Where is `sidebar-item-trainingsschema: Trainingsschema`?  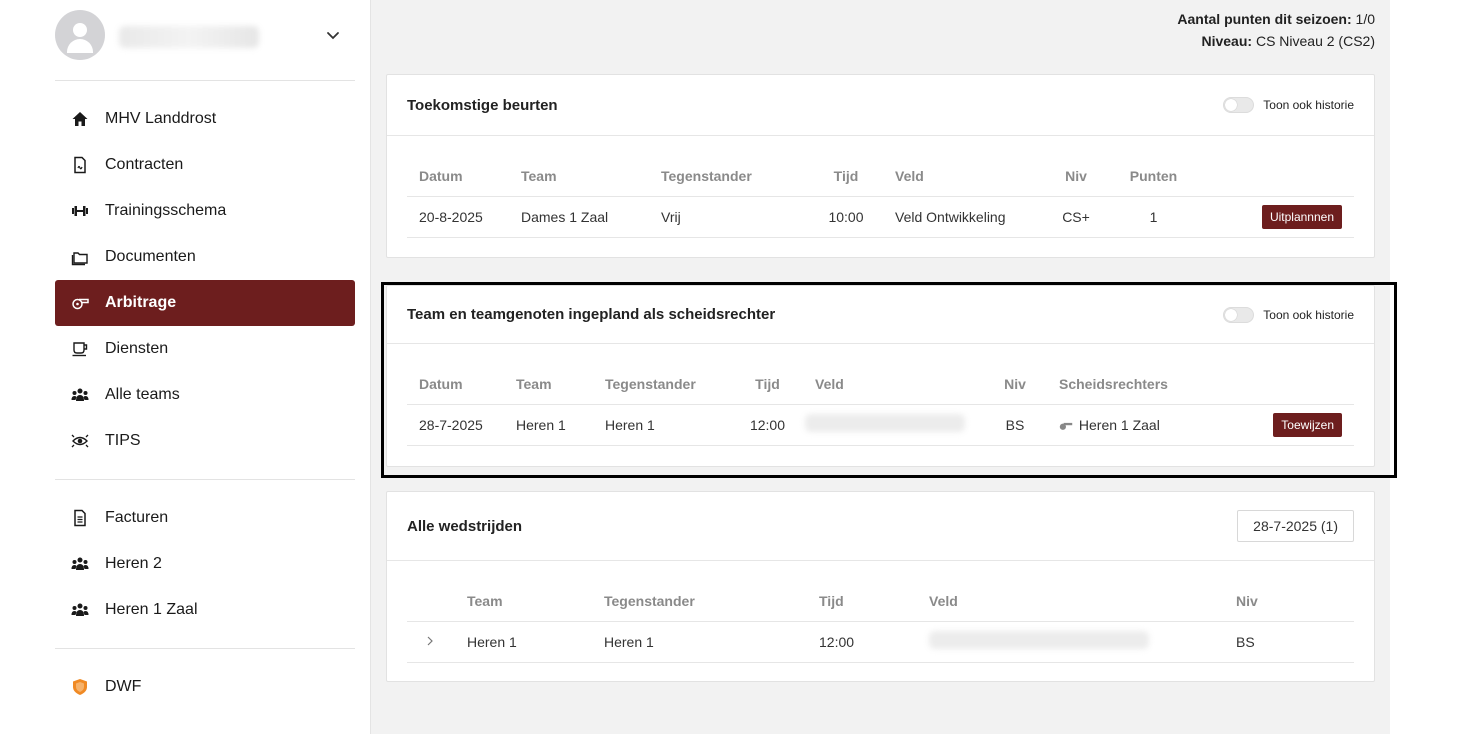
sidebar-item-trainingsschema: Trainingsschema is located at coordinates (205, 211).